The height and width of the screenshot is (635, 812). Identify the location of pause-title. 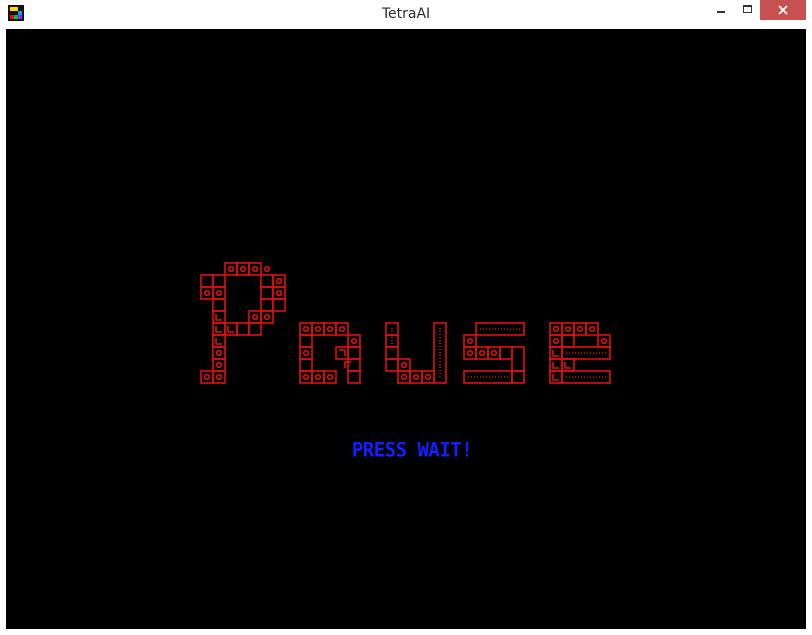
(405, 323).